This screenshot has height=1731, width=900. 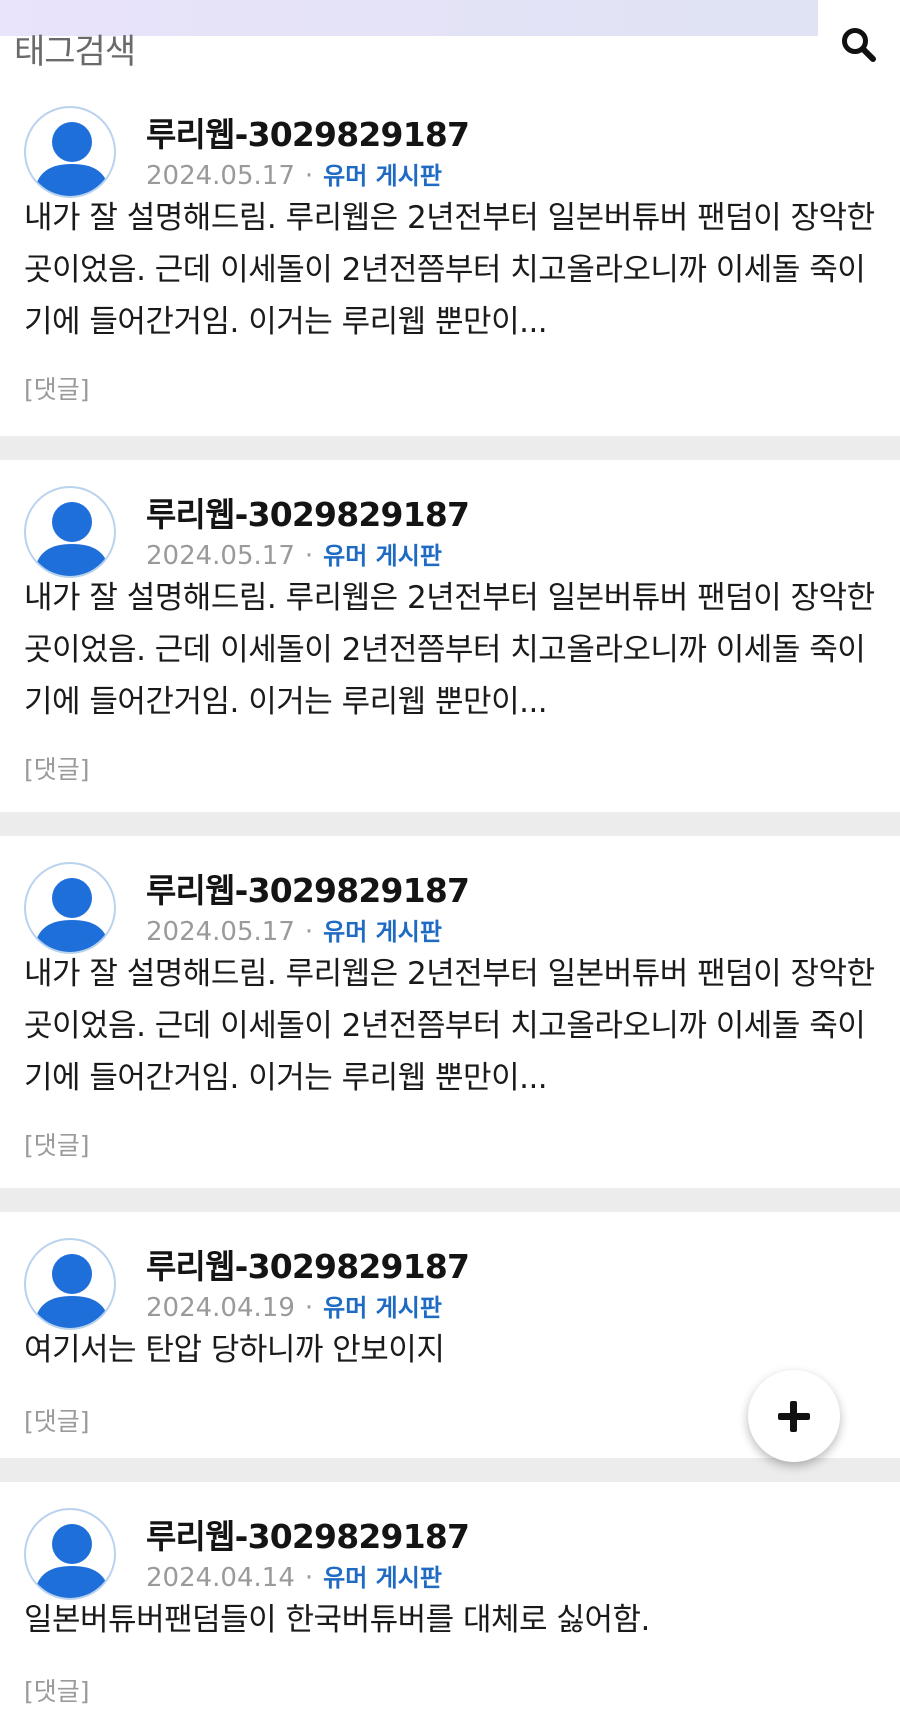 What do you see at coordinates (450, 1620) in the screenshot?
I see `post-excerpt: 일본버튜버팬덤들이 한국버튜버를 대체로 싫어함.` at bounding box center [450, 1620].